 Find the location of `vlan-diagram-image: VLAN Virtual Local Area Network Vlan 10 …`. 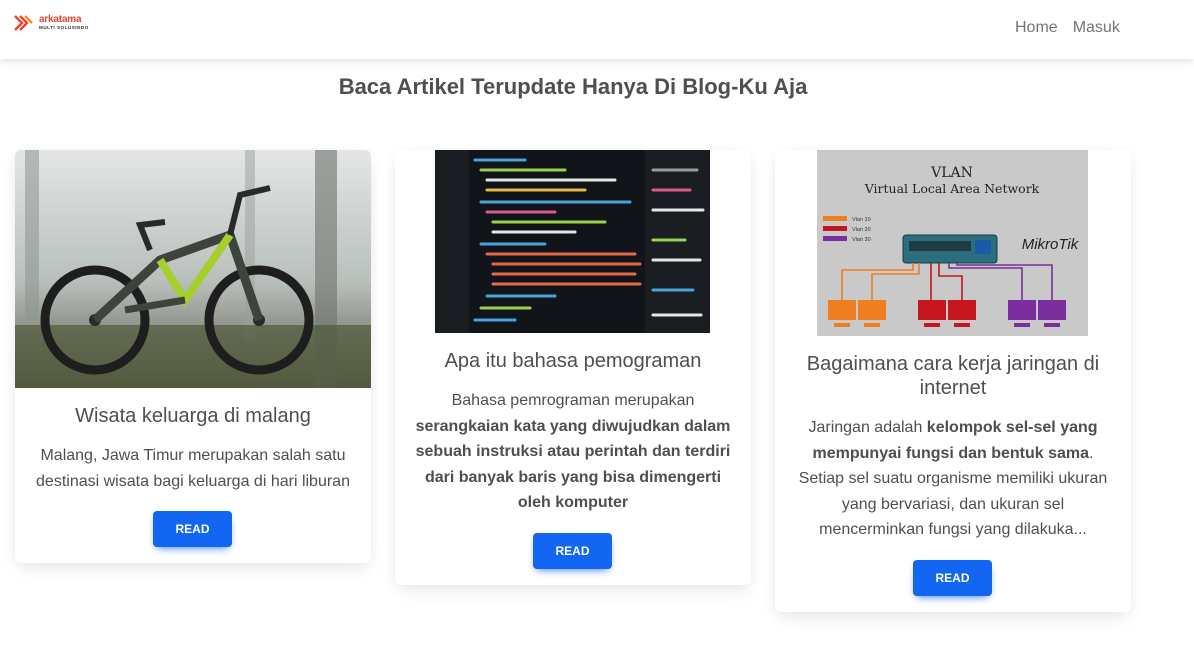

vlan-diagram-image: VLAN Virtual Local Area Network Vlan 10 … is located at coordinates (952, 243).